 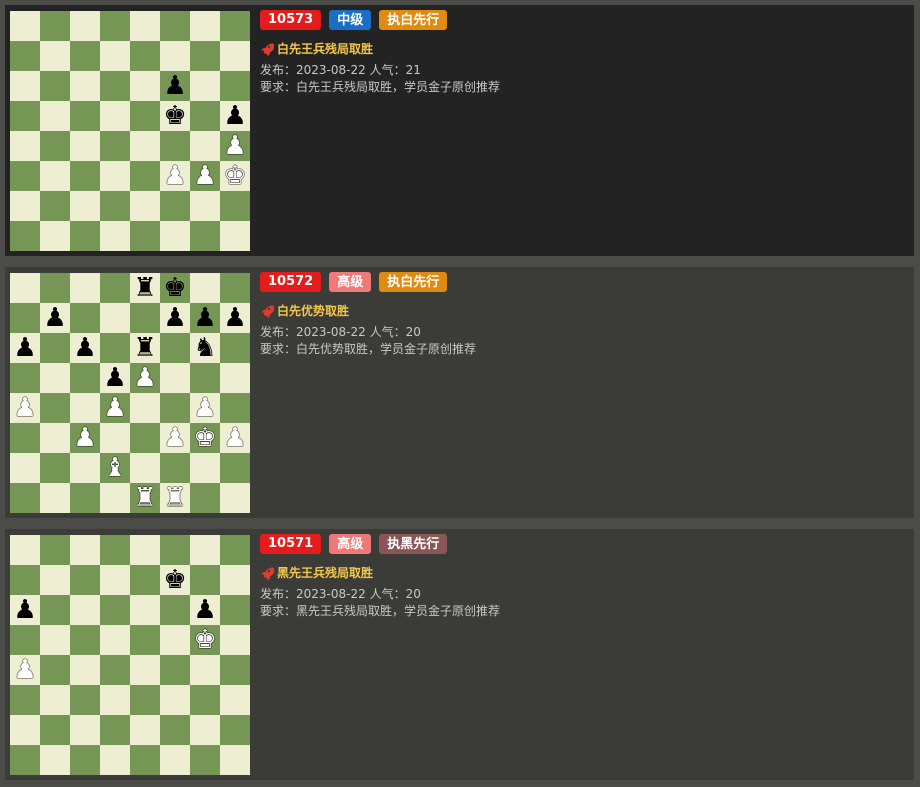 I want to click on black-rook-icon: ♜, so click(x=144, y=348).